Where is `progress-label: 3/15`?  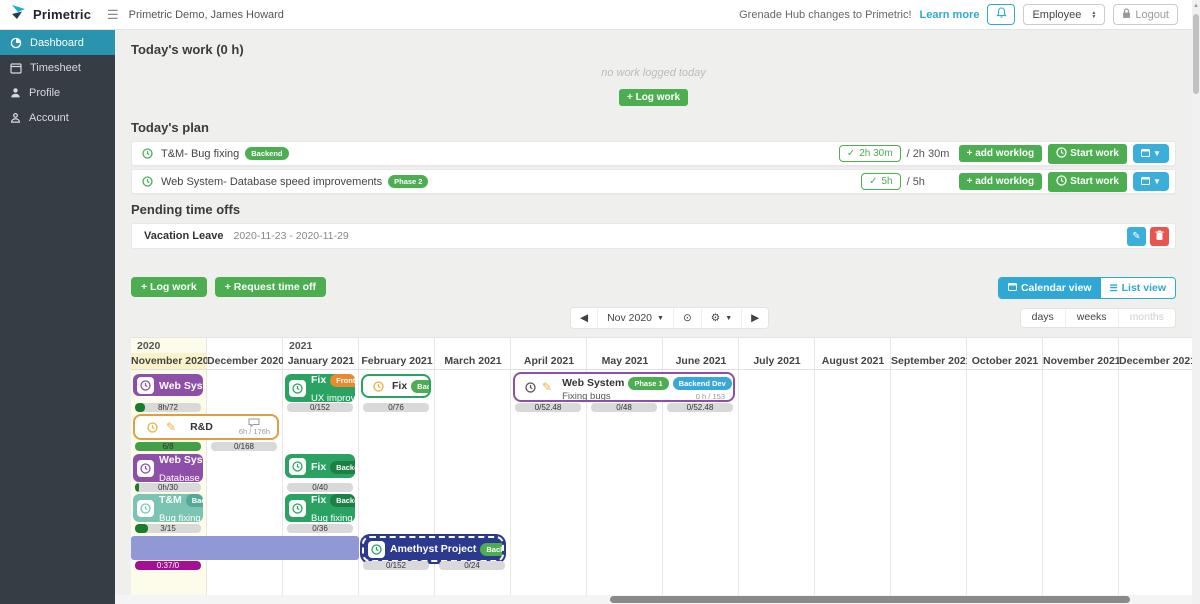 progress-label: 3/15 is located at coordinates (168, 528).